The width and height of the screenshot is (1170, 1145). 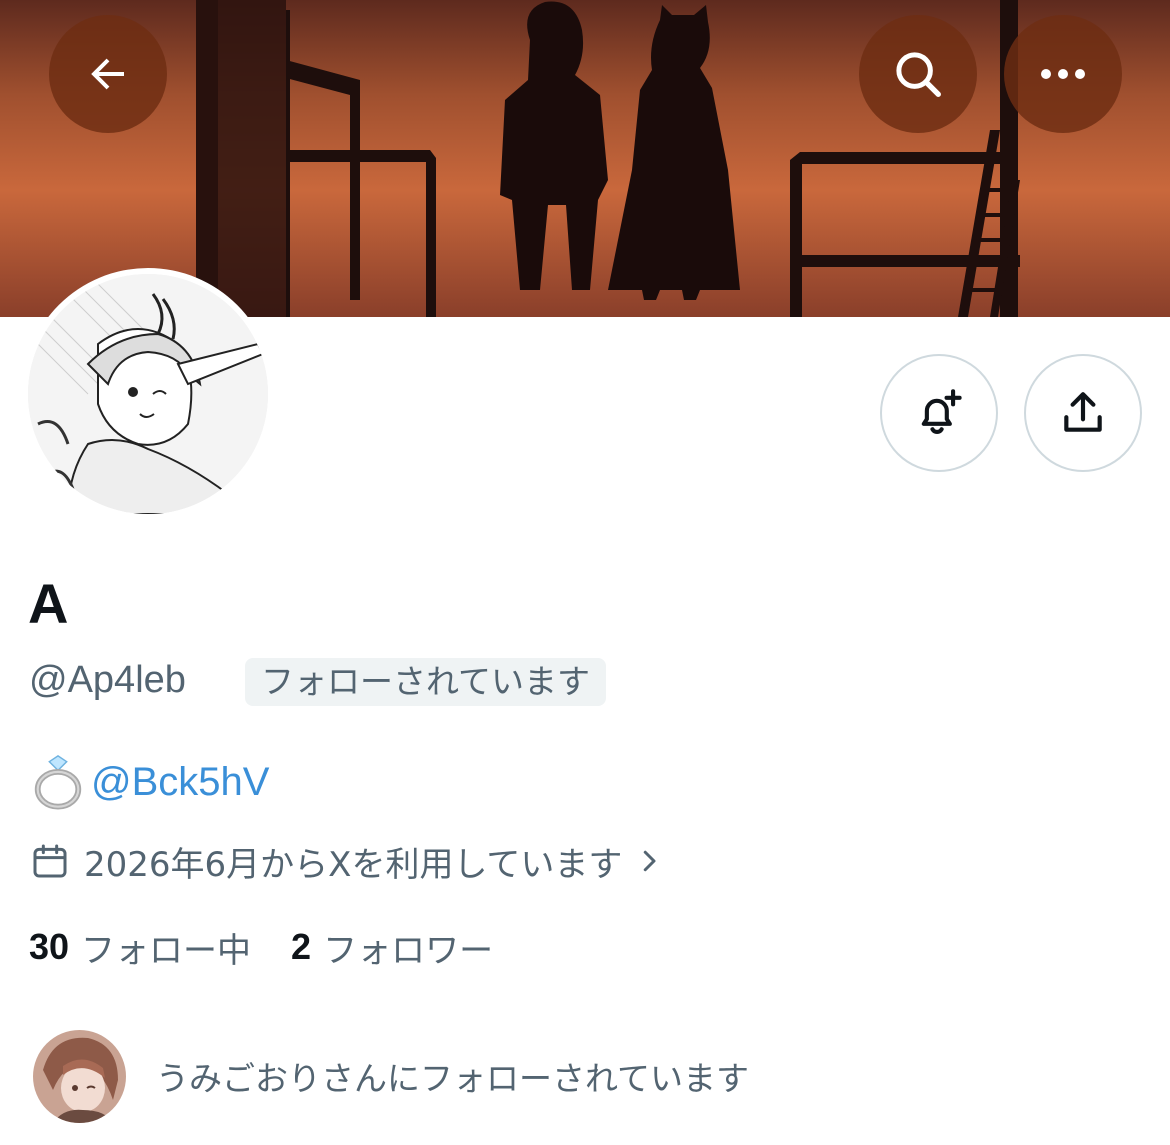 I want to click on search-icon, so click(x=918, y=74).